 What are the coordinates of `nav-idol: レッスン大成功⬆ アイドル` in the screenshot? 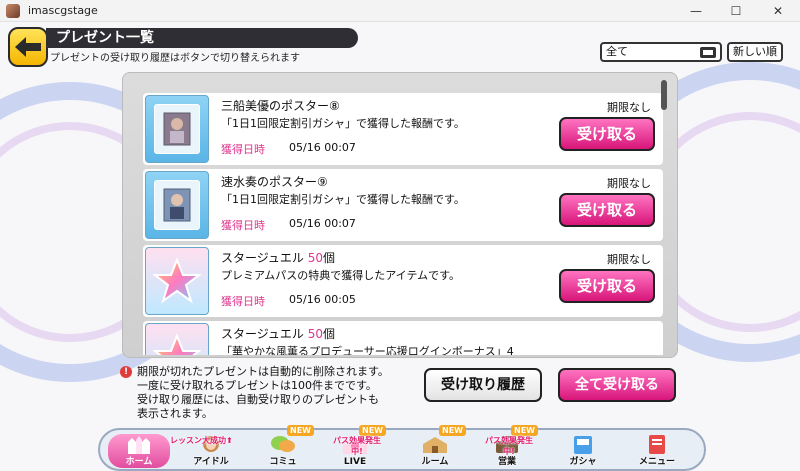 It's located at (206, 451).